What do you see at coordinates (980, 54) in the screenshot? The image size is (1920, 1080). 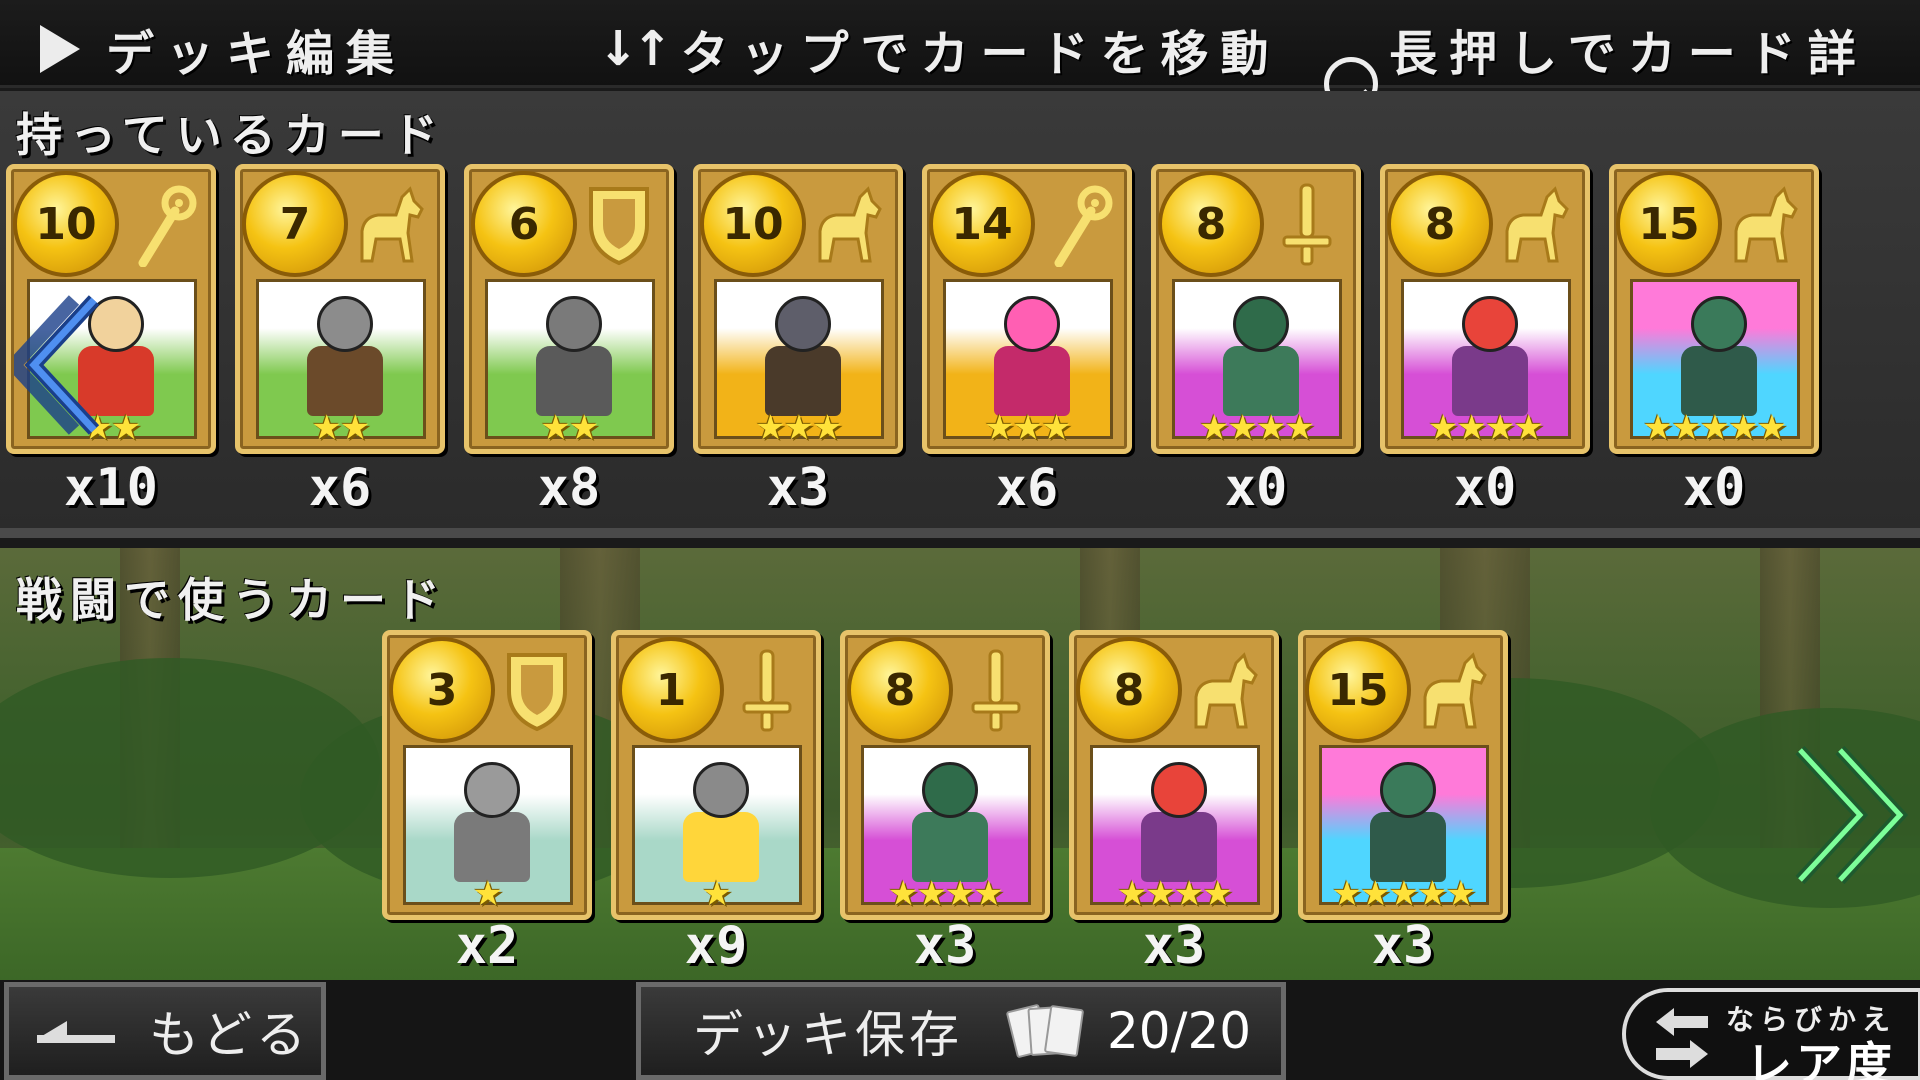 I see `move-hint-text: タップでカードを移動` at bounding box center [980, 54].